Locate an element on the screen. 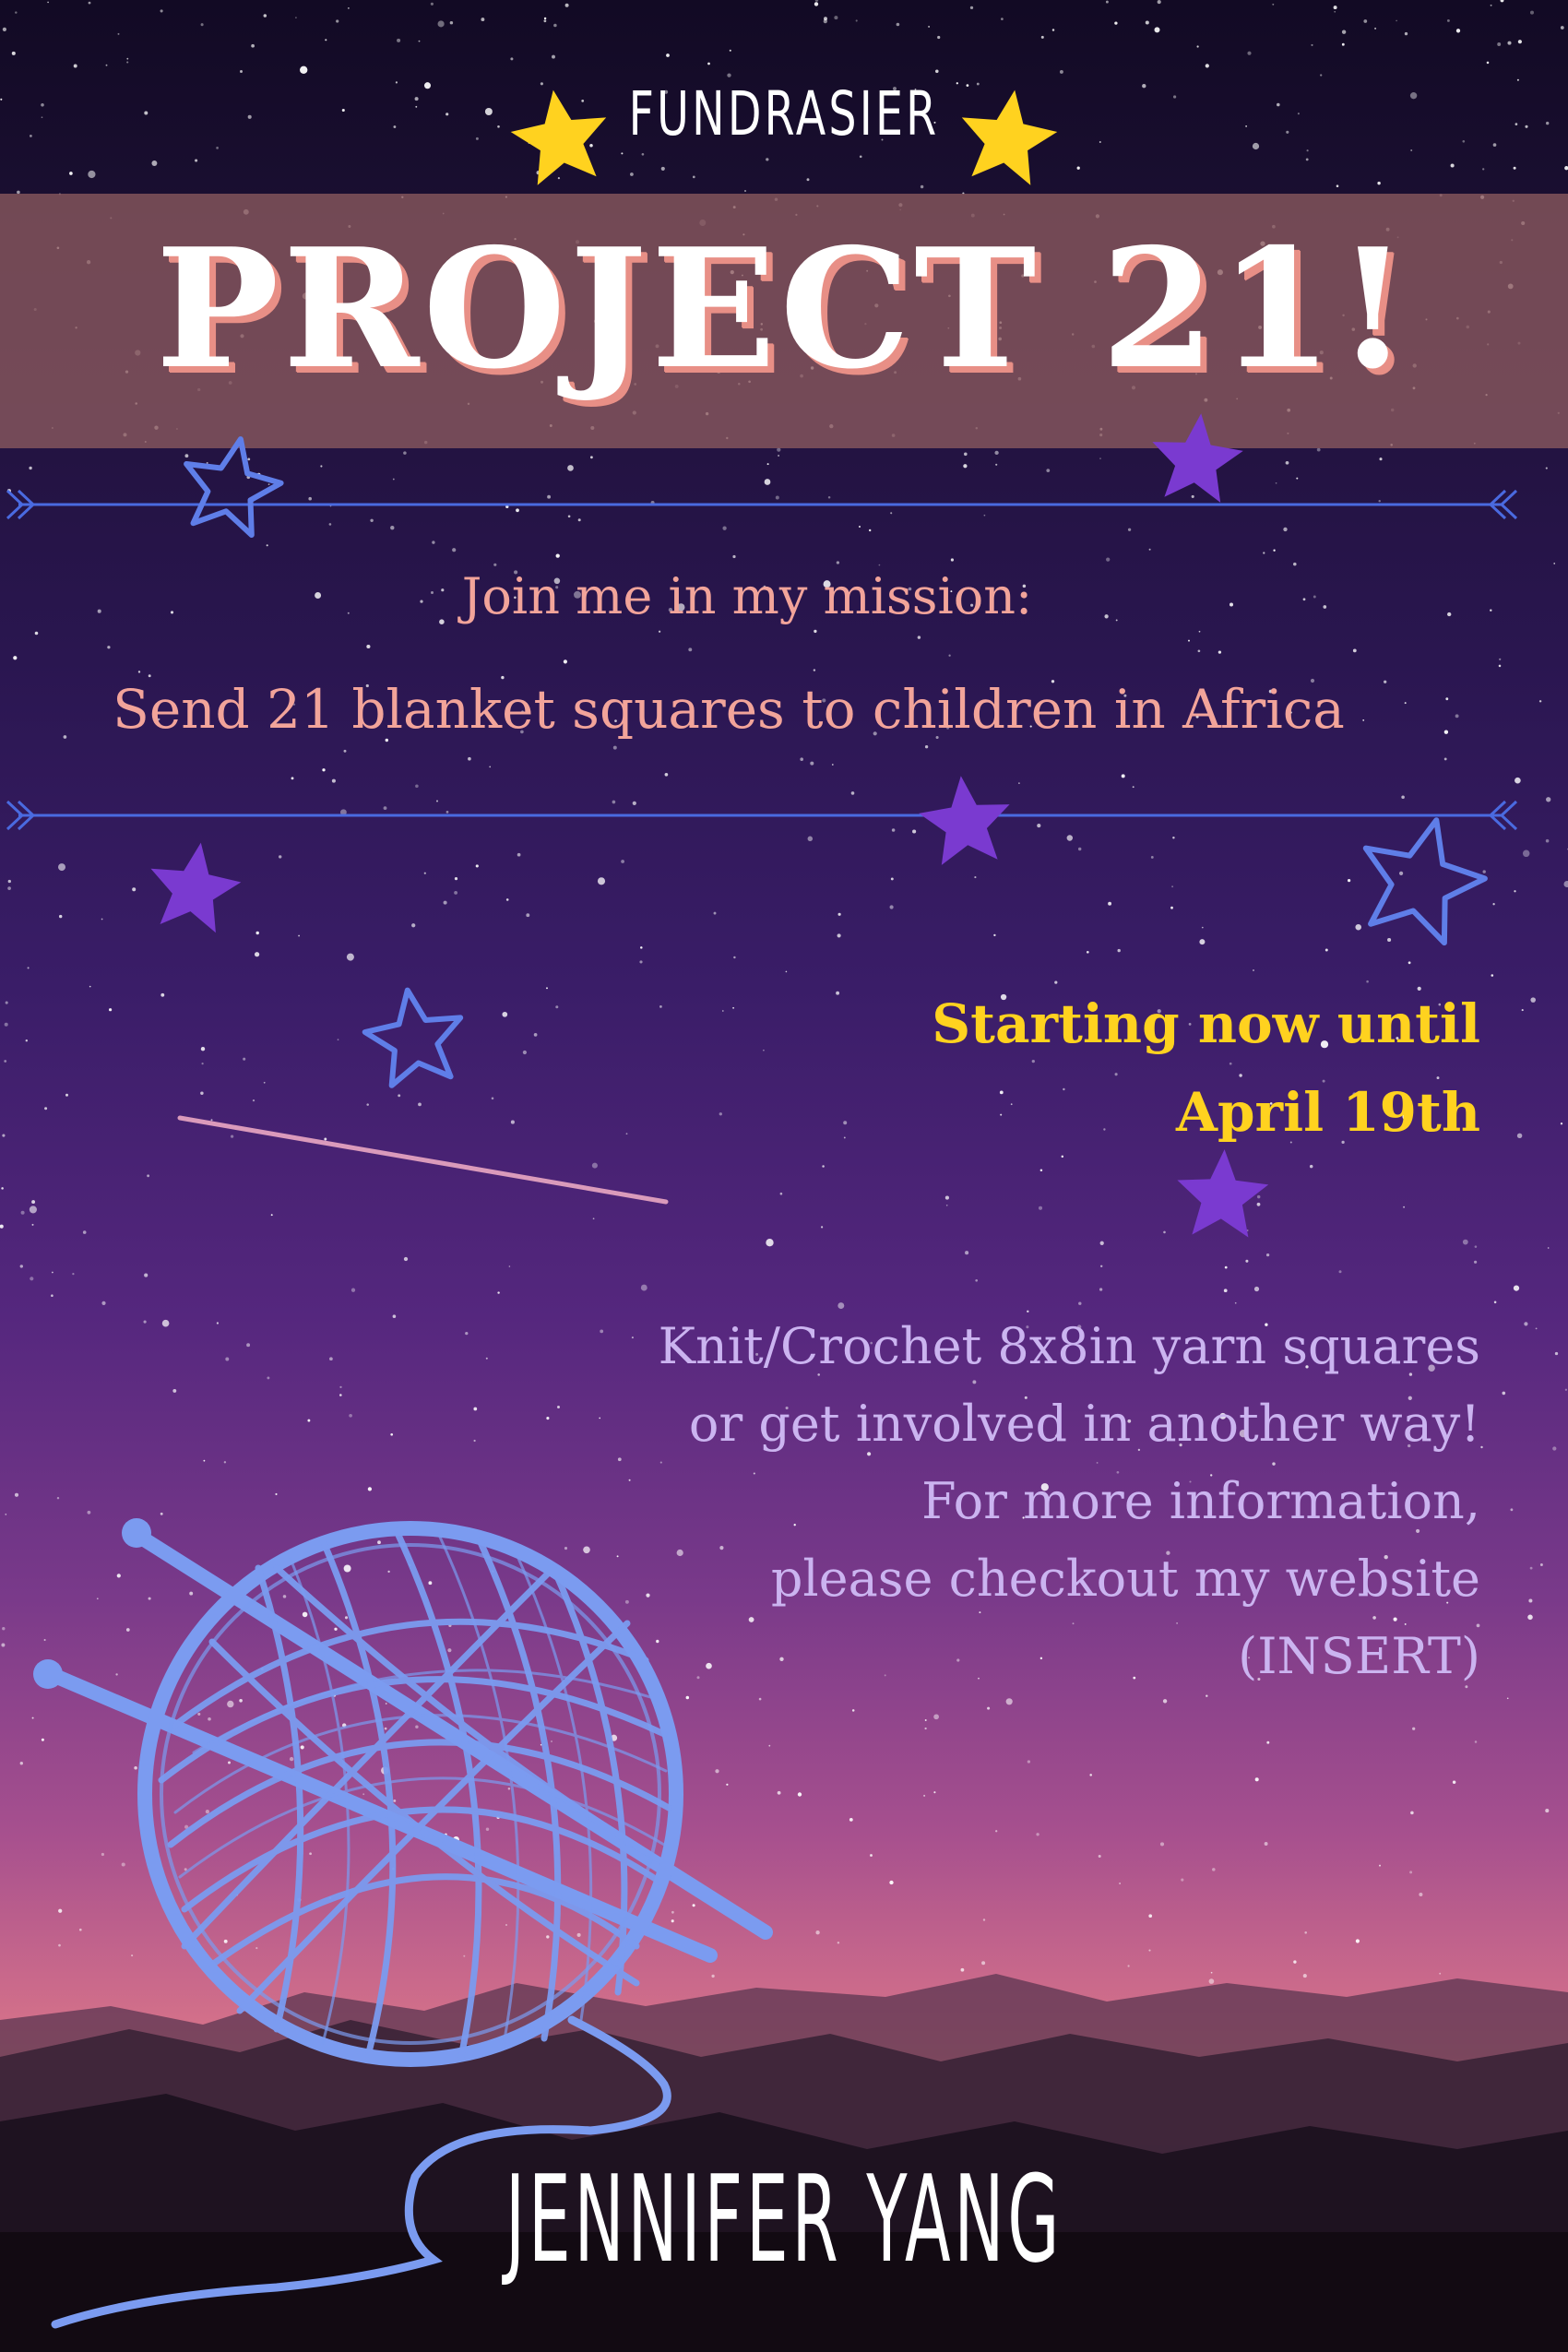 Image resolution: width=1568 pixels, height=2352 pixels. date-range-line-1: Starting now until is located at coordinates (1206, 1023).